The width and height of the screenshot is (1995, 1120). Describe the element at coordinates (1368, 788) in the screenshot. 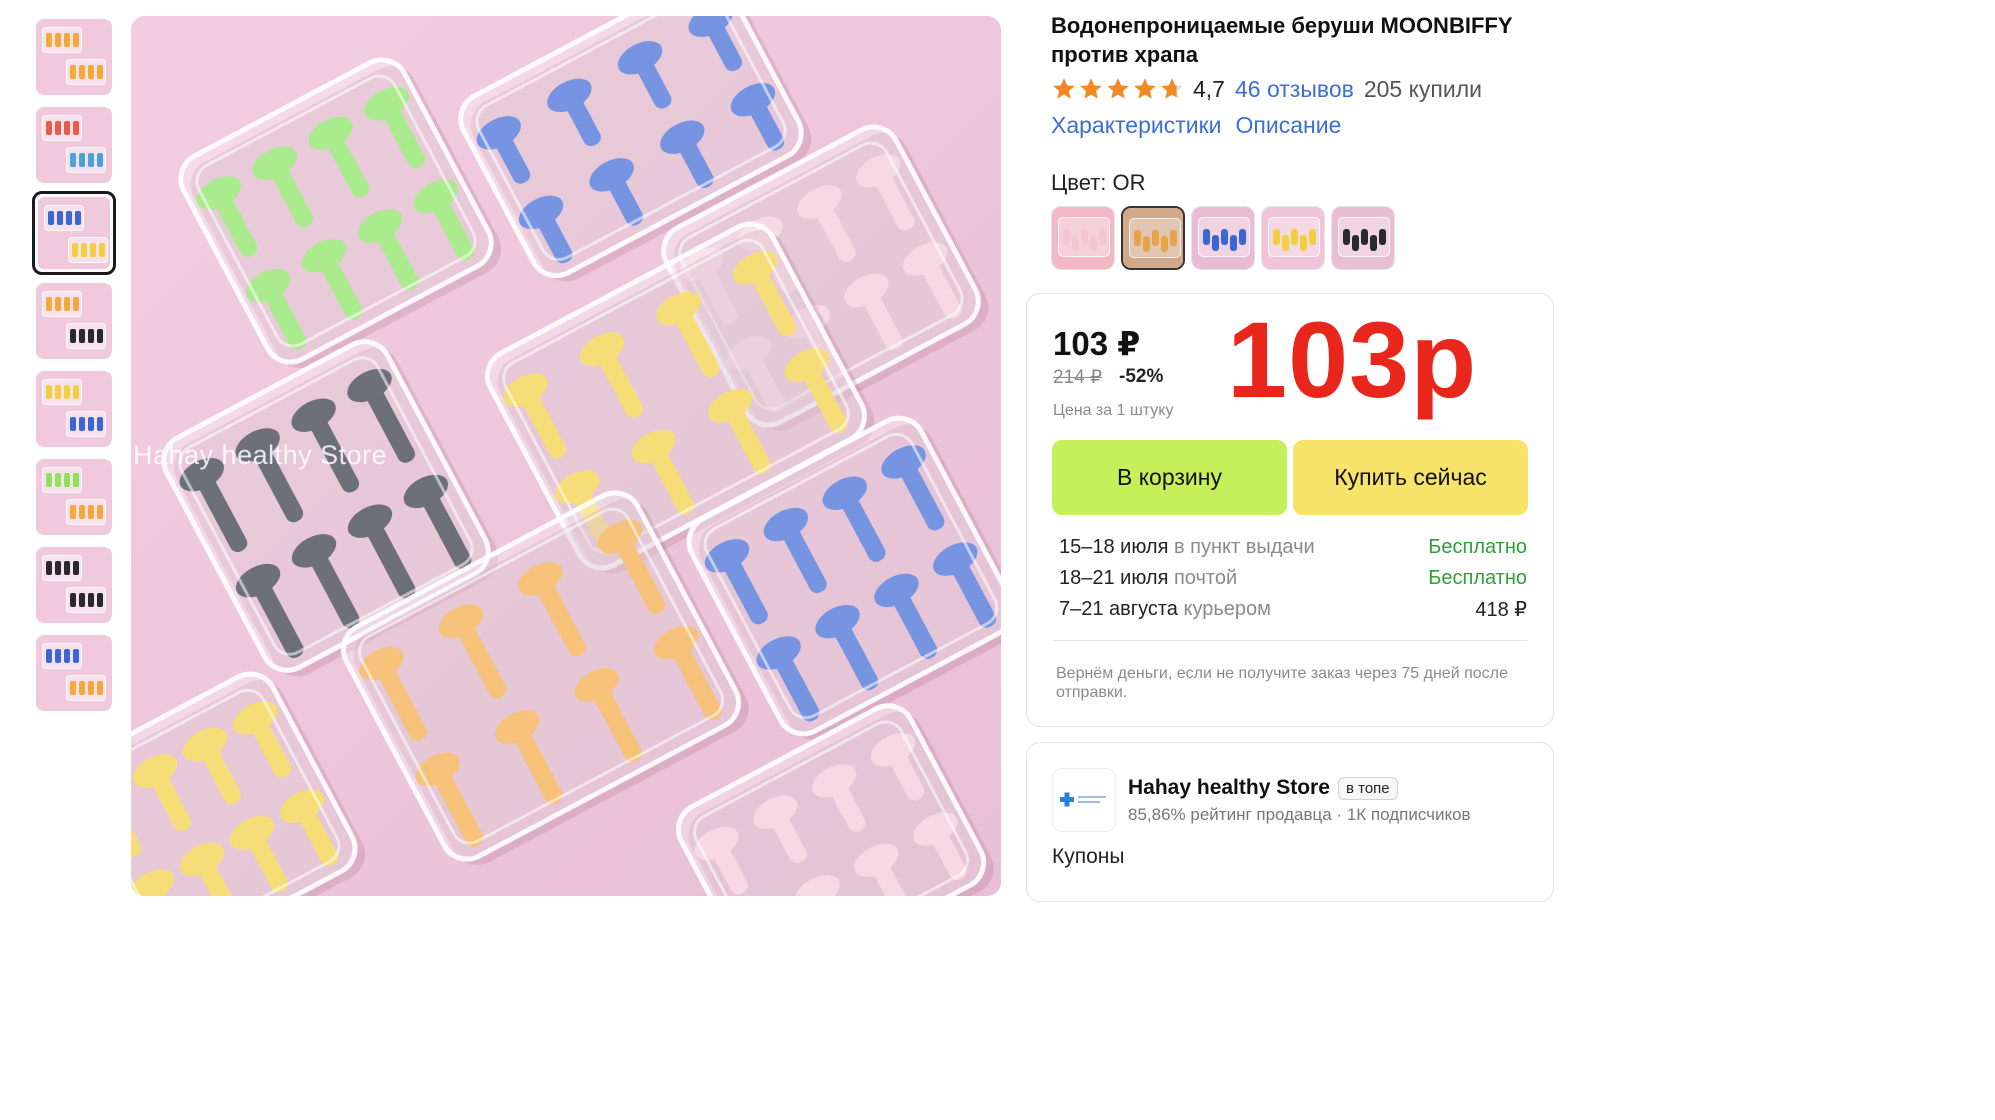

I see `store-top-badge: в топе` at that location.